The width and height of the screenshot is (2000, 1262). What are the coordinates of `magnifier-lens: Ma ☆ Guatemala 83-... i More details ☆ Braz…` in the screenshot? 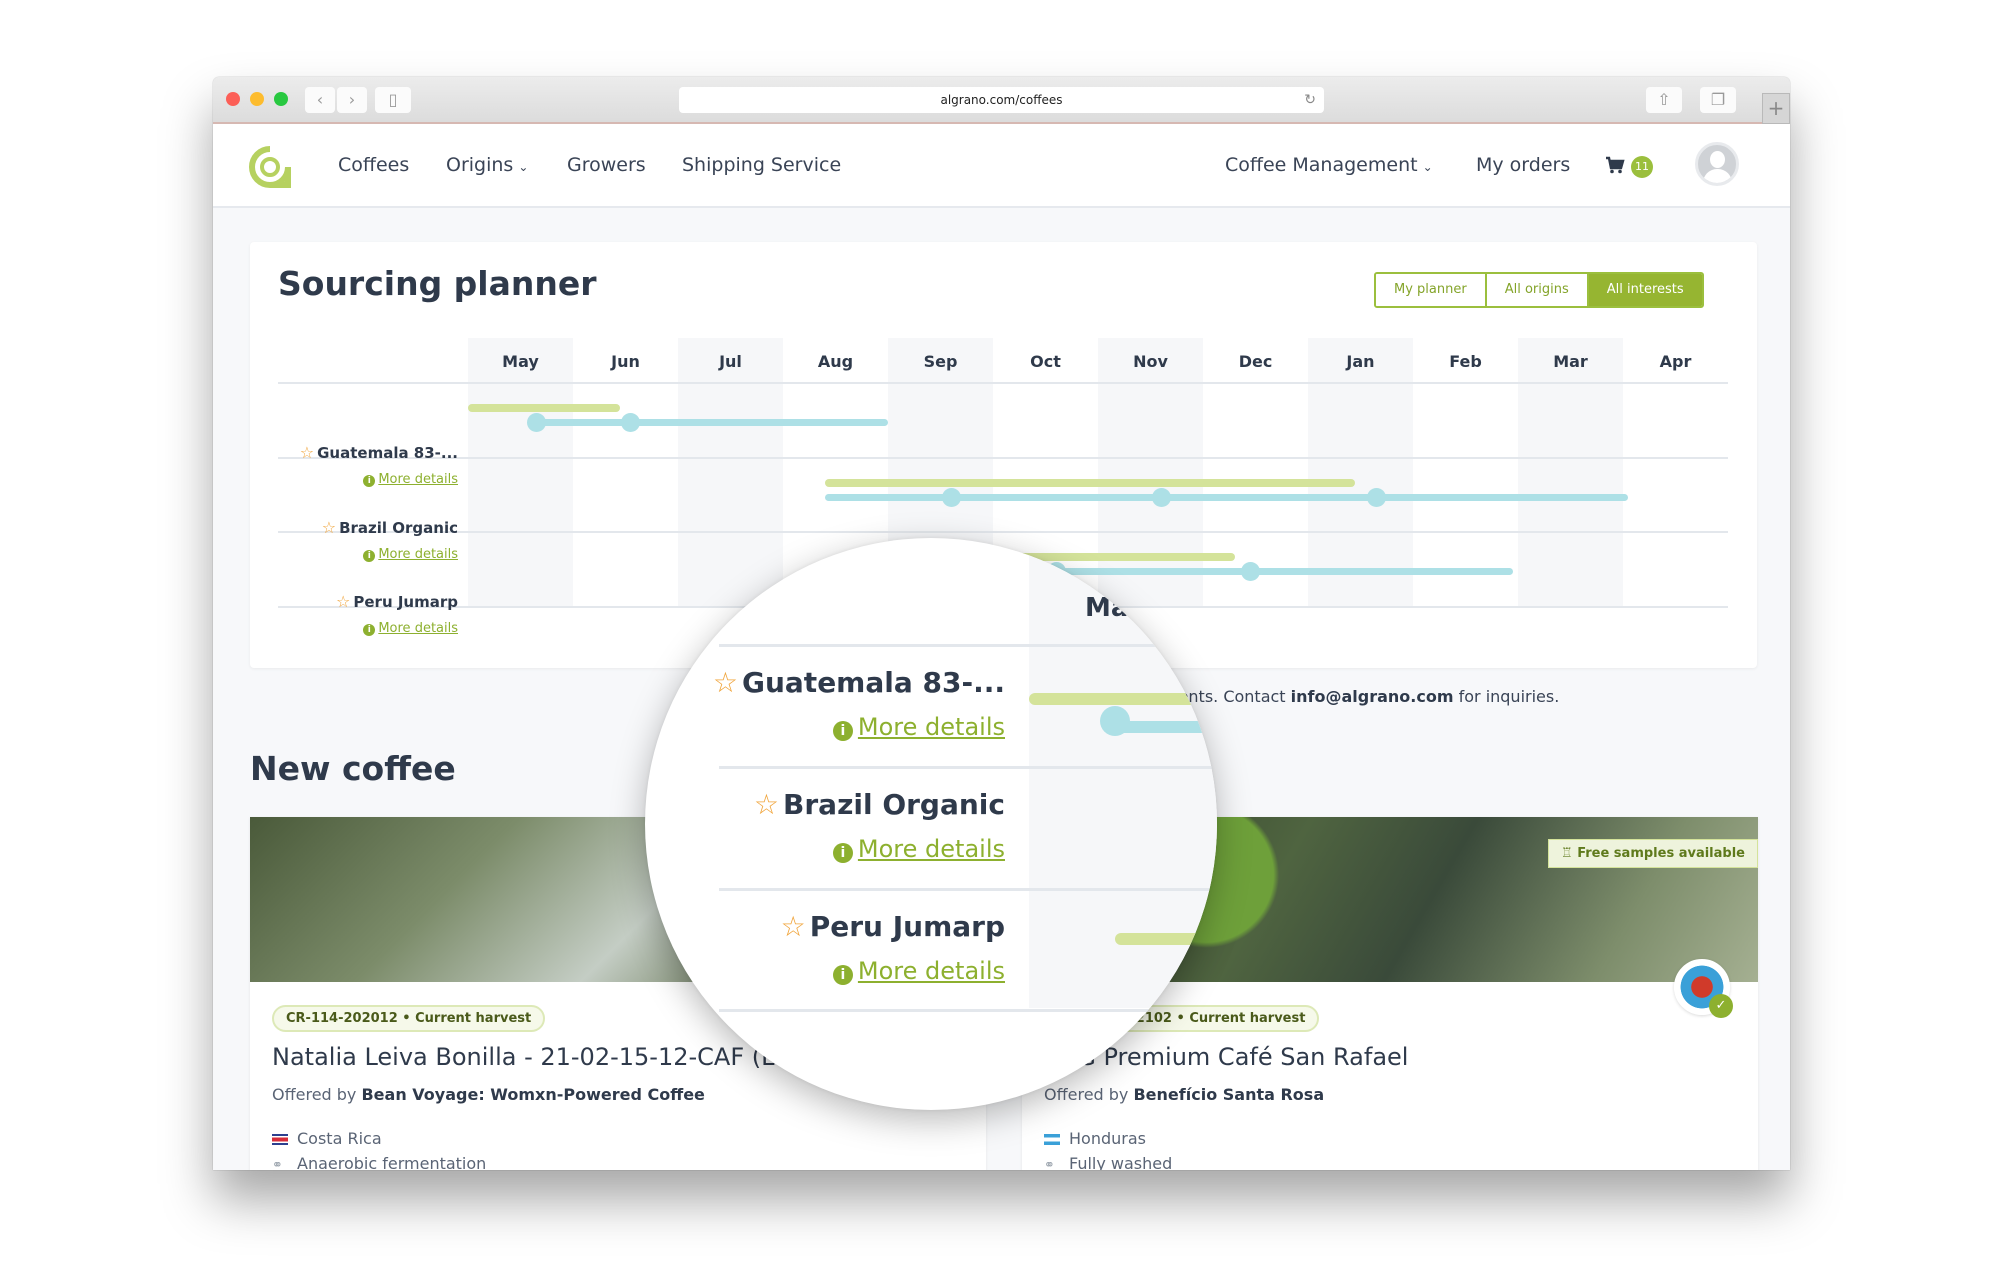 It's located at (931, 824).